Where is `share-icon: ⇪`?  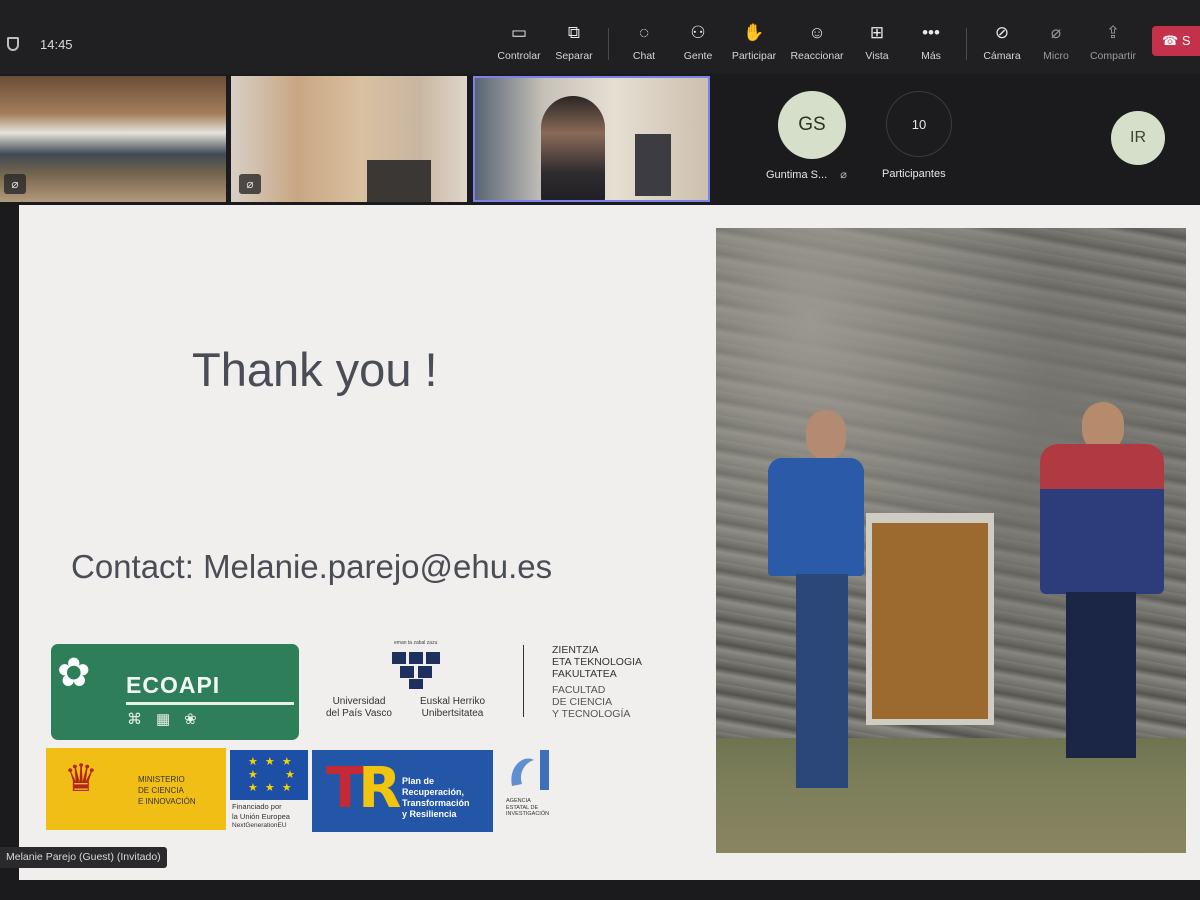 share-icon: ⇪ is located at coordinates (1113, 32).